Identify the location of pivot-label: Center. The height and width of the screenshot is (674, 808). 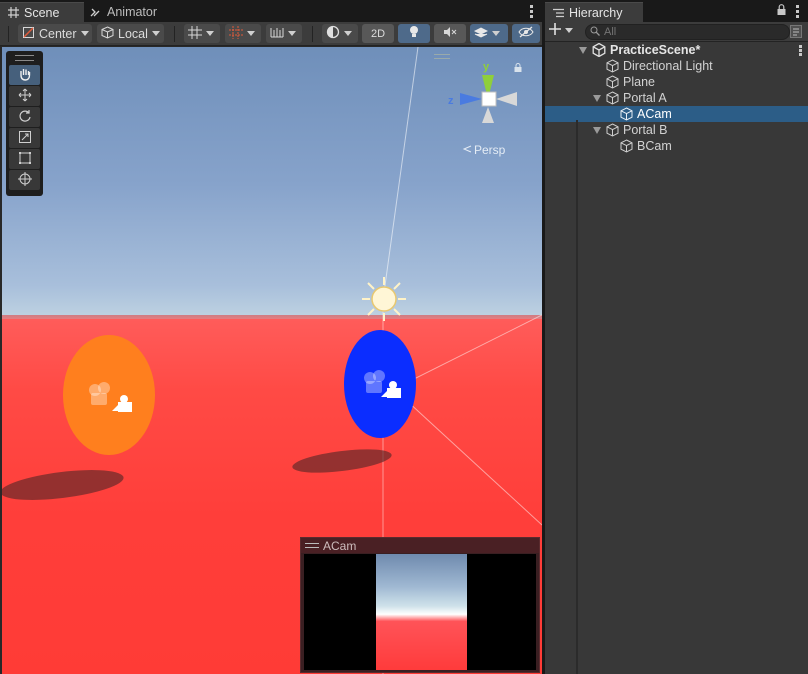
(58, 33).